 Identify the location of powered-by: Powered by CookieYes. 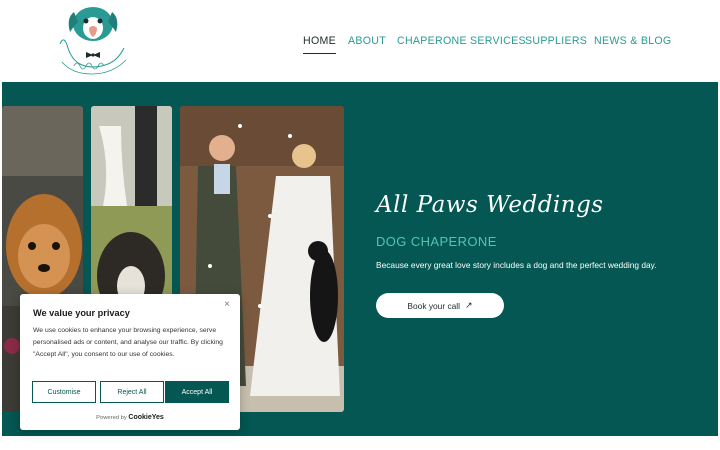
(130, 417).